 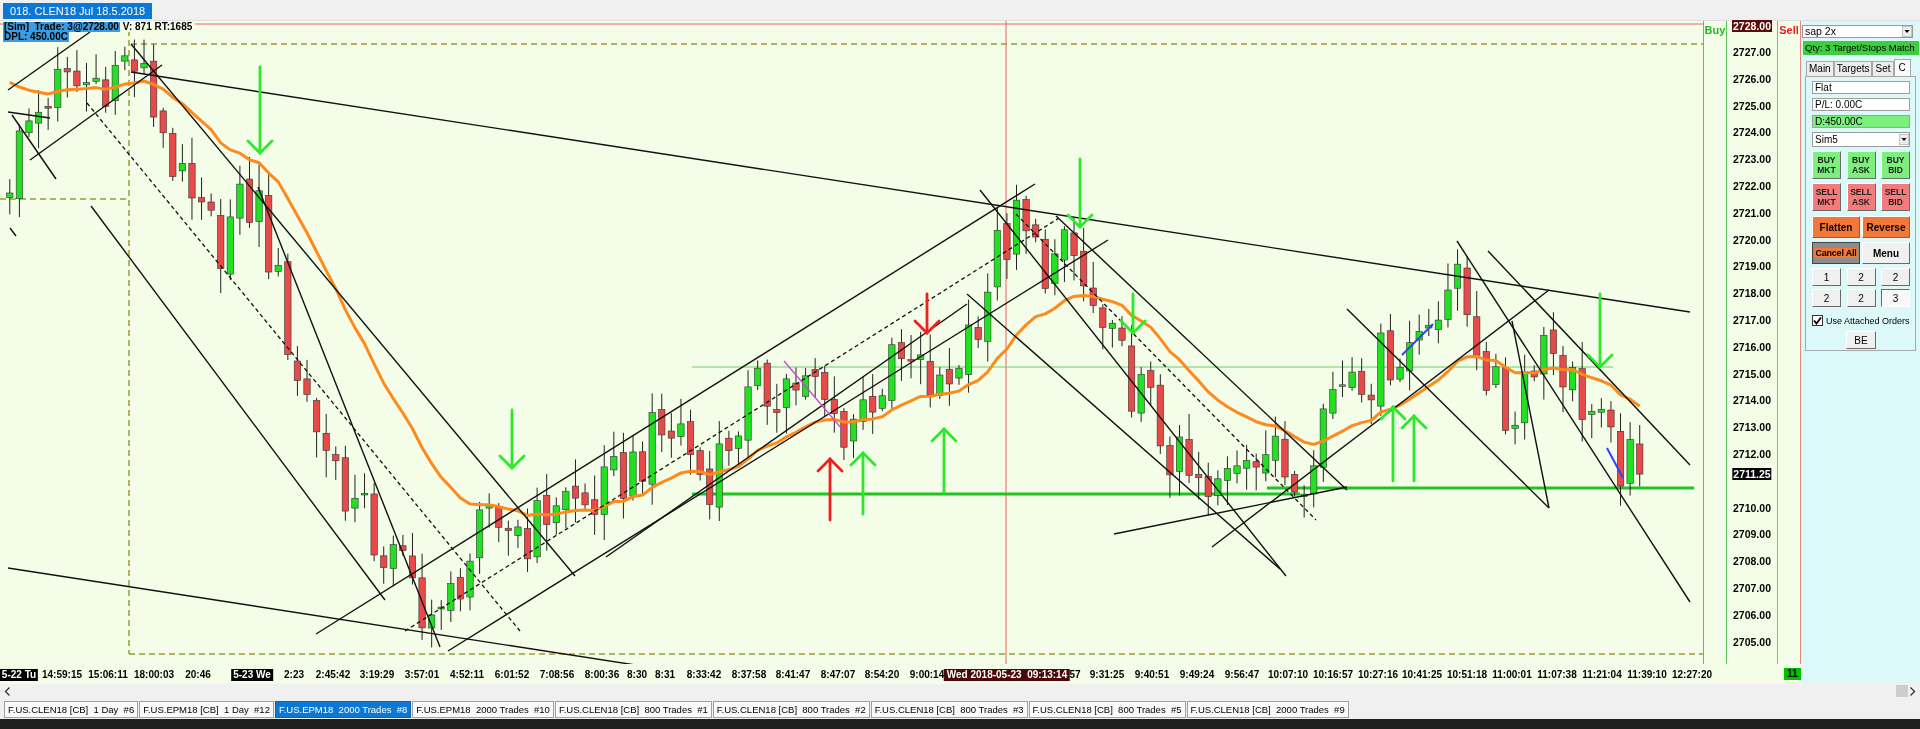 I want to click on breakeven-button: BE, so click(x=1861, y=340).